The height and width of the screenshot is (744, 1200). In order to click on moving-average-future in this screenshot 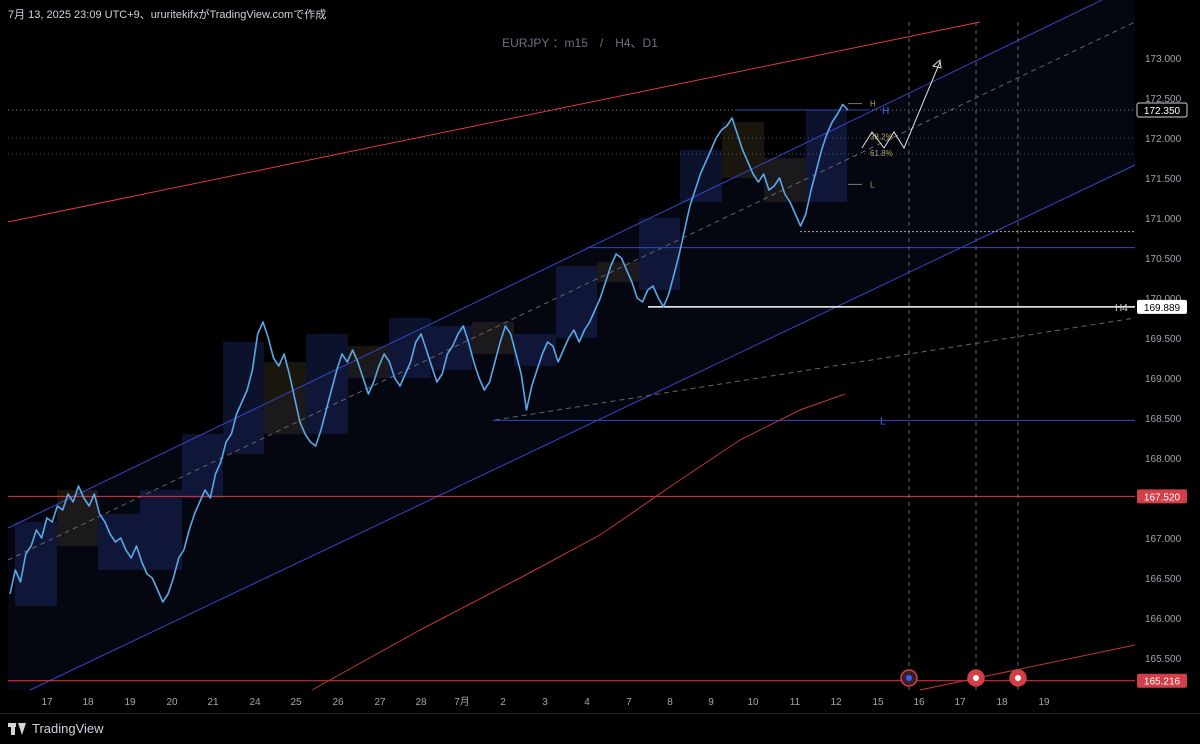, I will do `click(1027, 667)`.